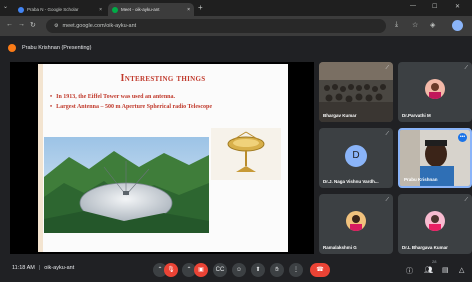  What do you see at coordinates (462, 137) in the screenshot?
I see `speaking-indicator-icon: •••` at bounding box center [462, 137].